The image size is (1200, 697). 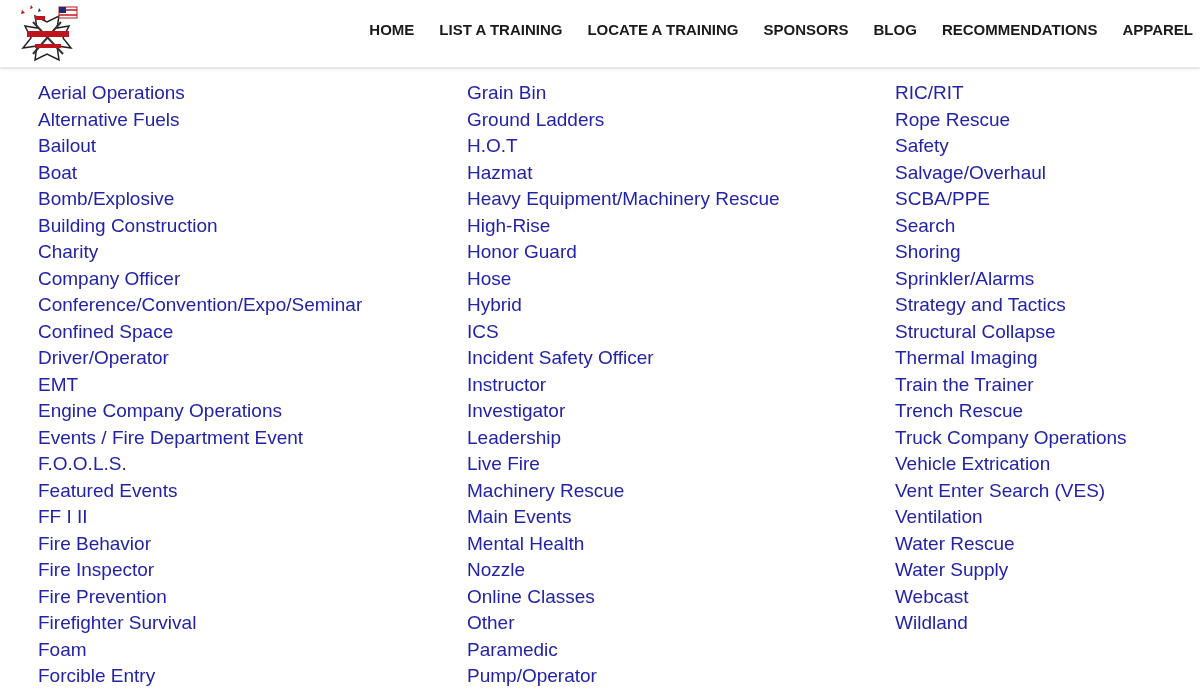 I want to click on category-link: Vehicle Extrication, so click(x=973, y=464).